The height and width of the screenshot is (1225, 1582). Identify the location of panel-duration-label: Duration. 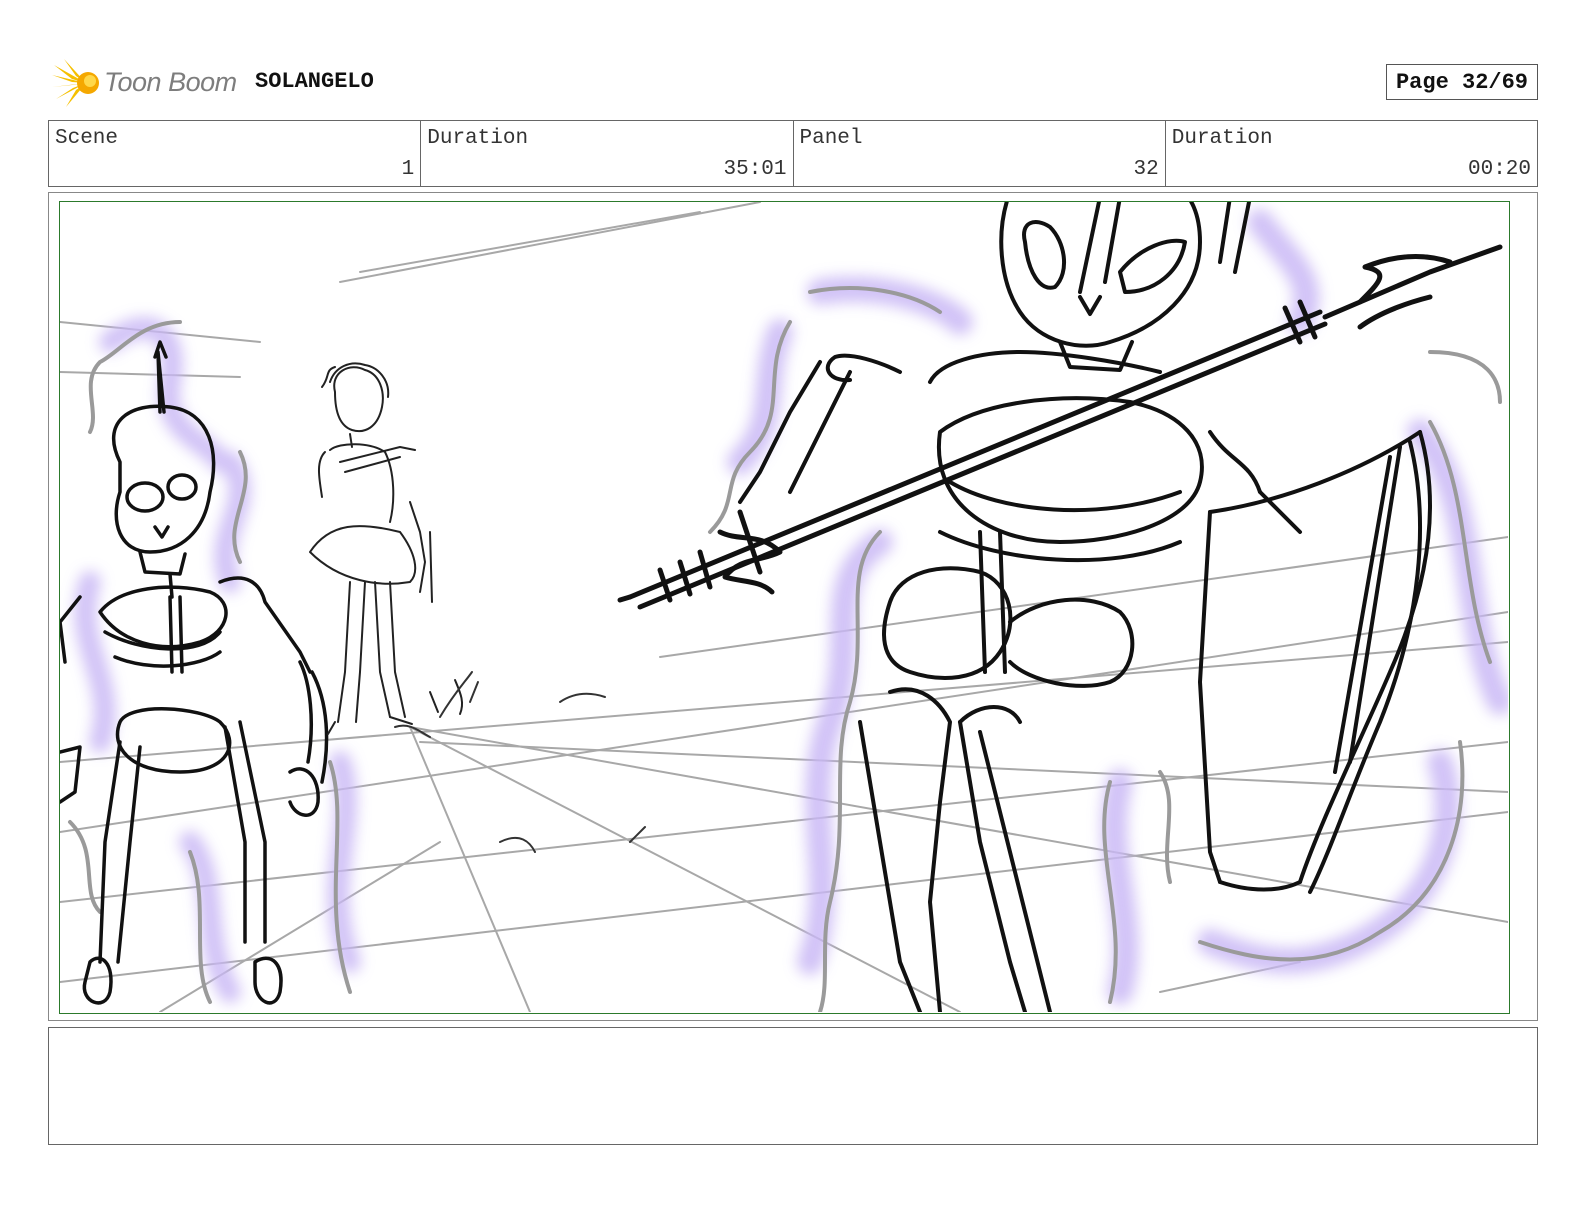
(1222, 138).